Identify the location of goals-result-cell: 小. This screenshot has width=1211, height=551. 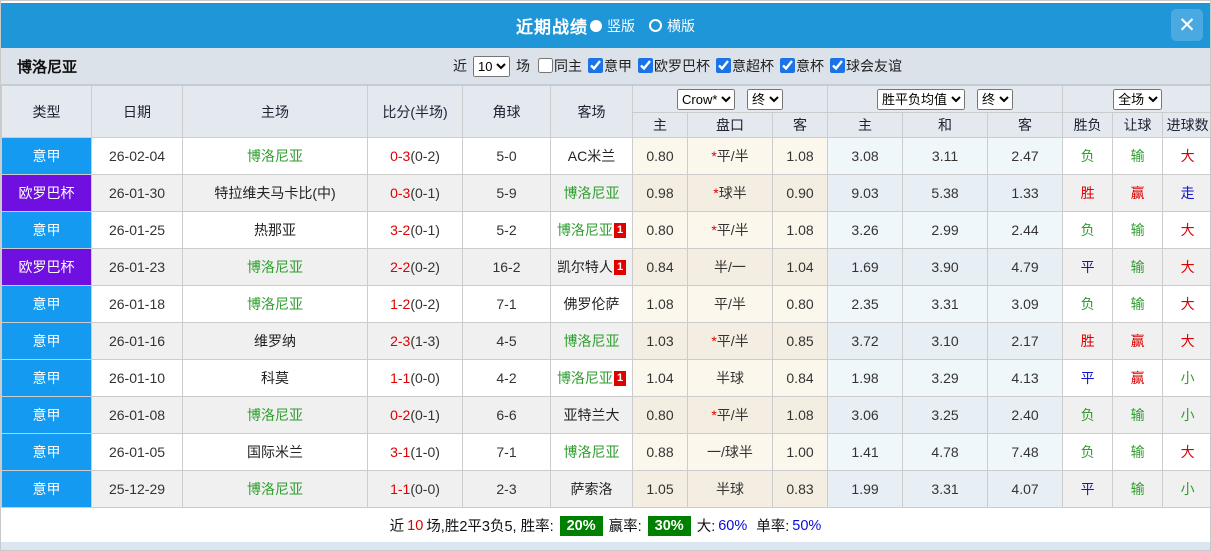
(1186, 415).